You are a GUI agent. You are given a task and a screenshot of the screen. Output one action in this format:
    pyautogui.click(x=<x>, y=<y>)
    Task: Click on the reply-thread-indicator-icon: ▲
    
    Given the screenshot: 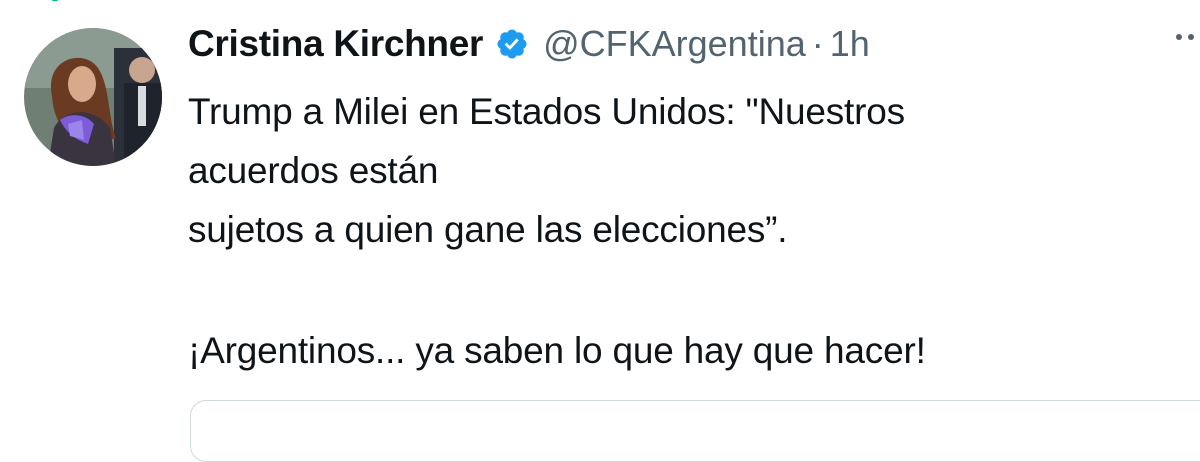 What is the action you would take?
    pyautogui.click(x=55, y=2)
    